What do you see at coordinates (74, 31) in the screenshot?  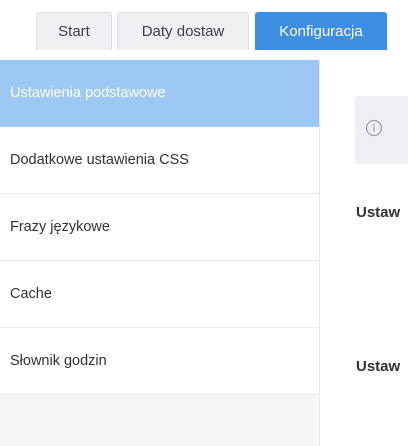 I see `tab-start: Start` at bounding box center [74, 31].